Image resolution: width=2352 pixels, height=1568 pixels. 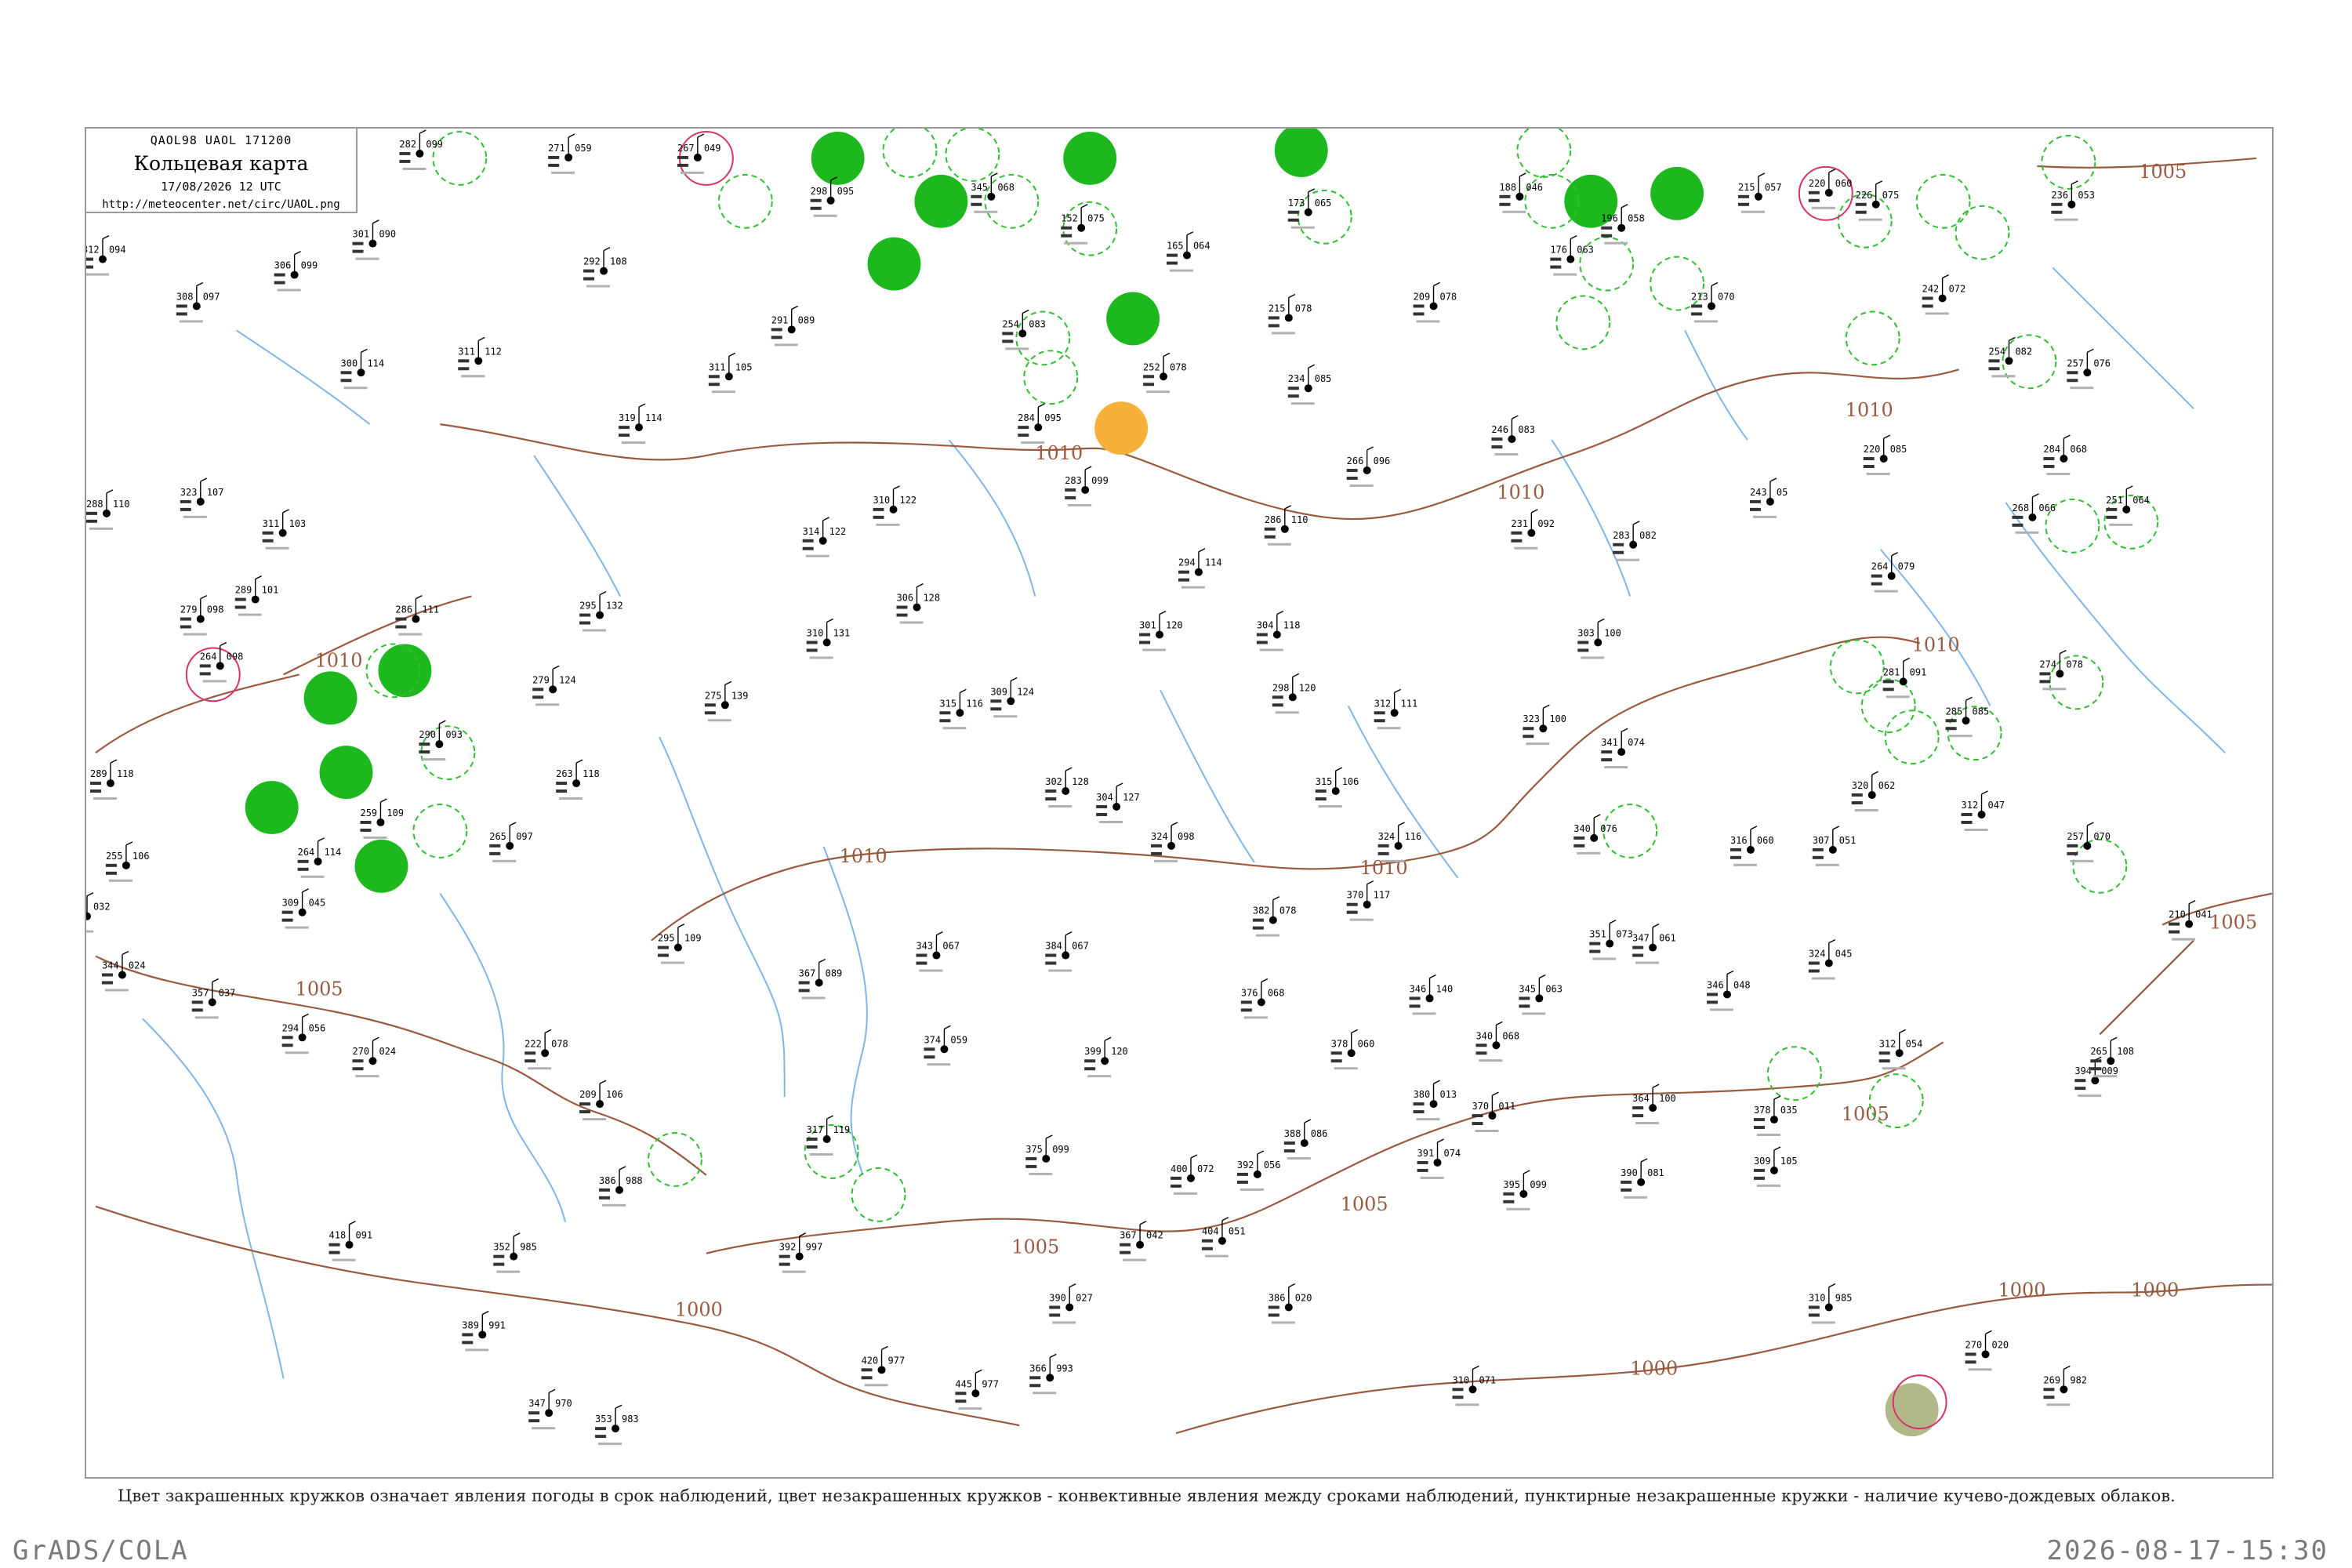 What do you see at coordinates (1262, 998) in the screenshot?
I see `station-plot: 376 068` at bounding box center [1262, 998].